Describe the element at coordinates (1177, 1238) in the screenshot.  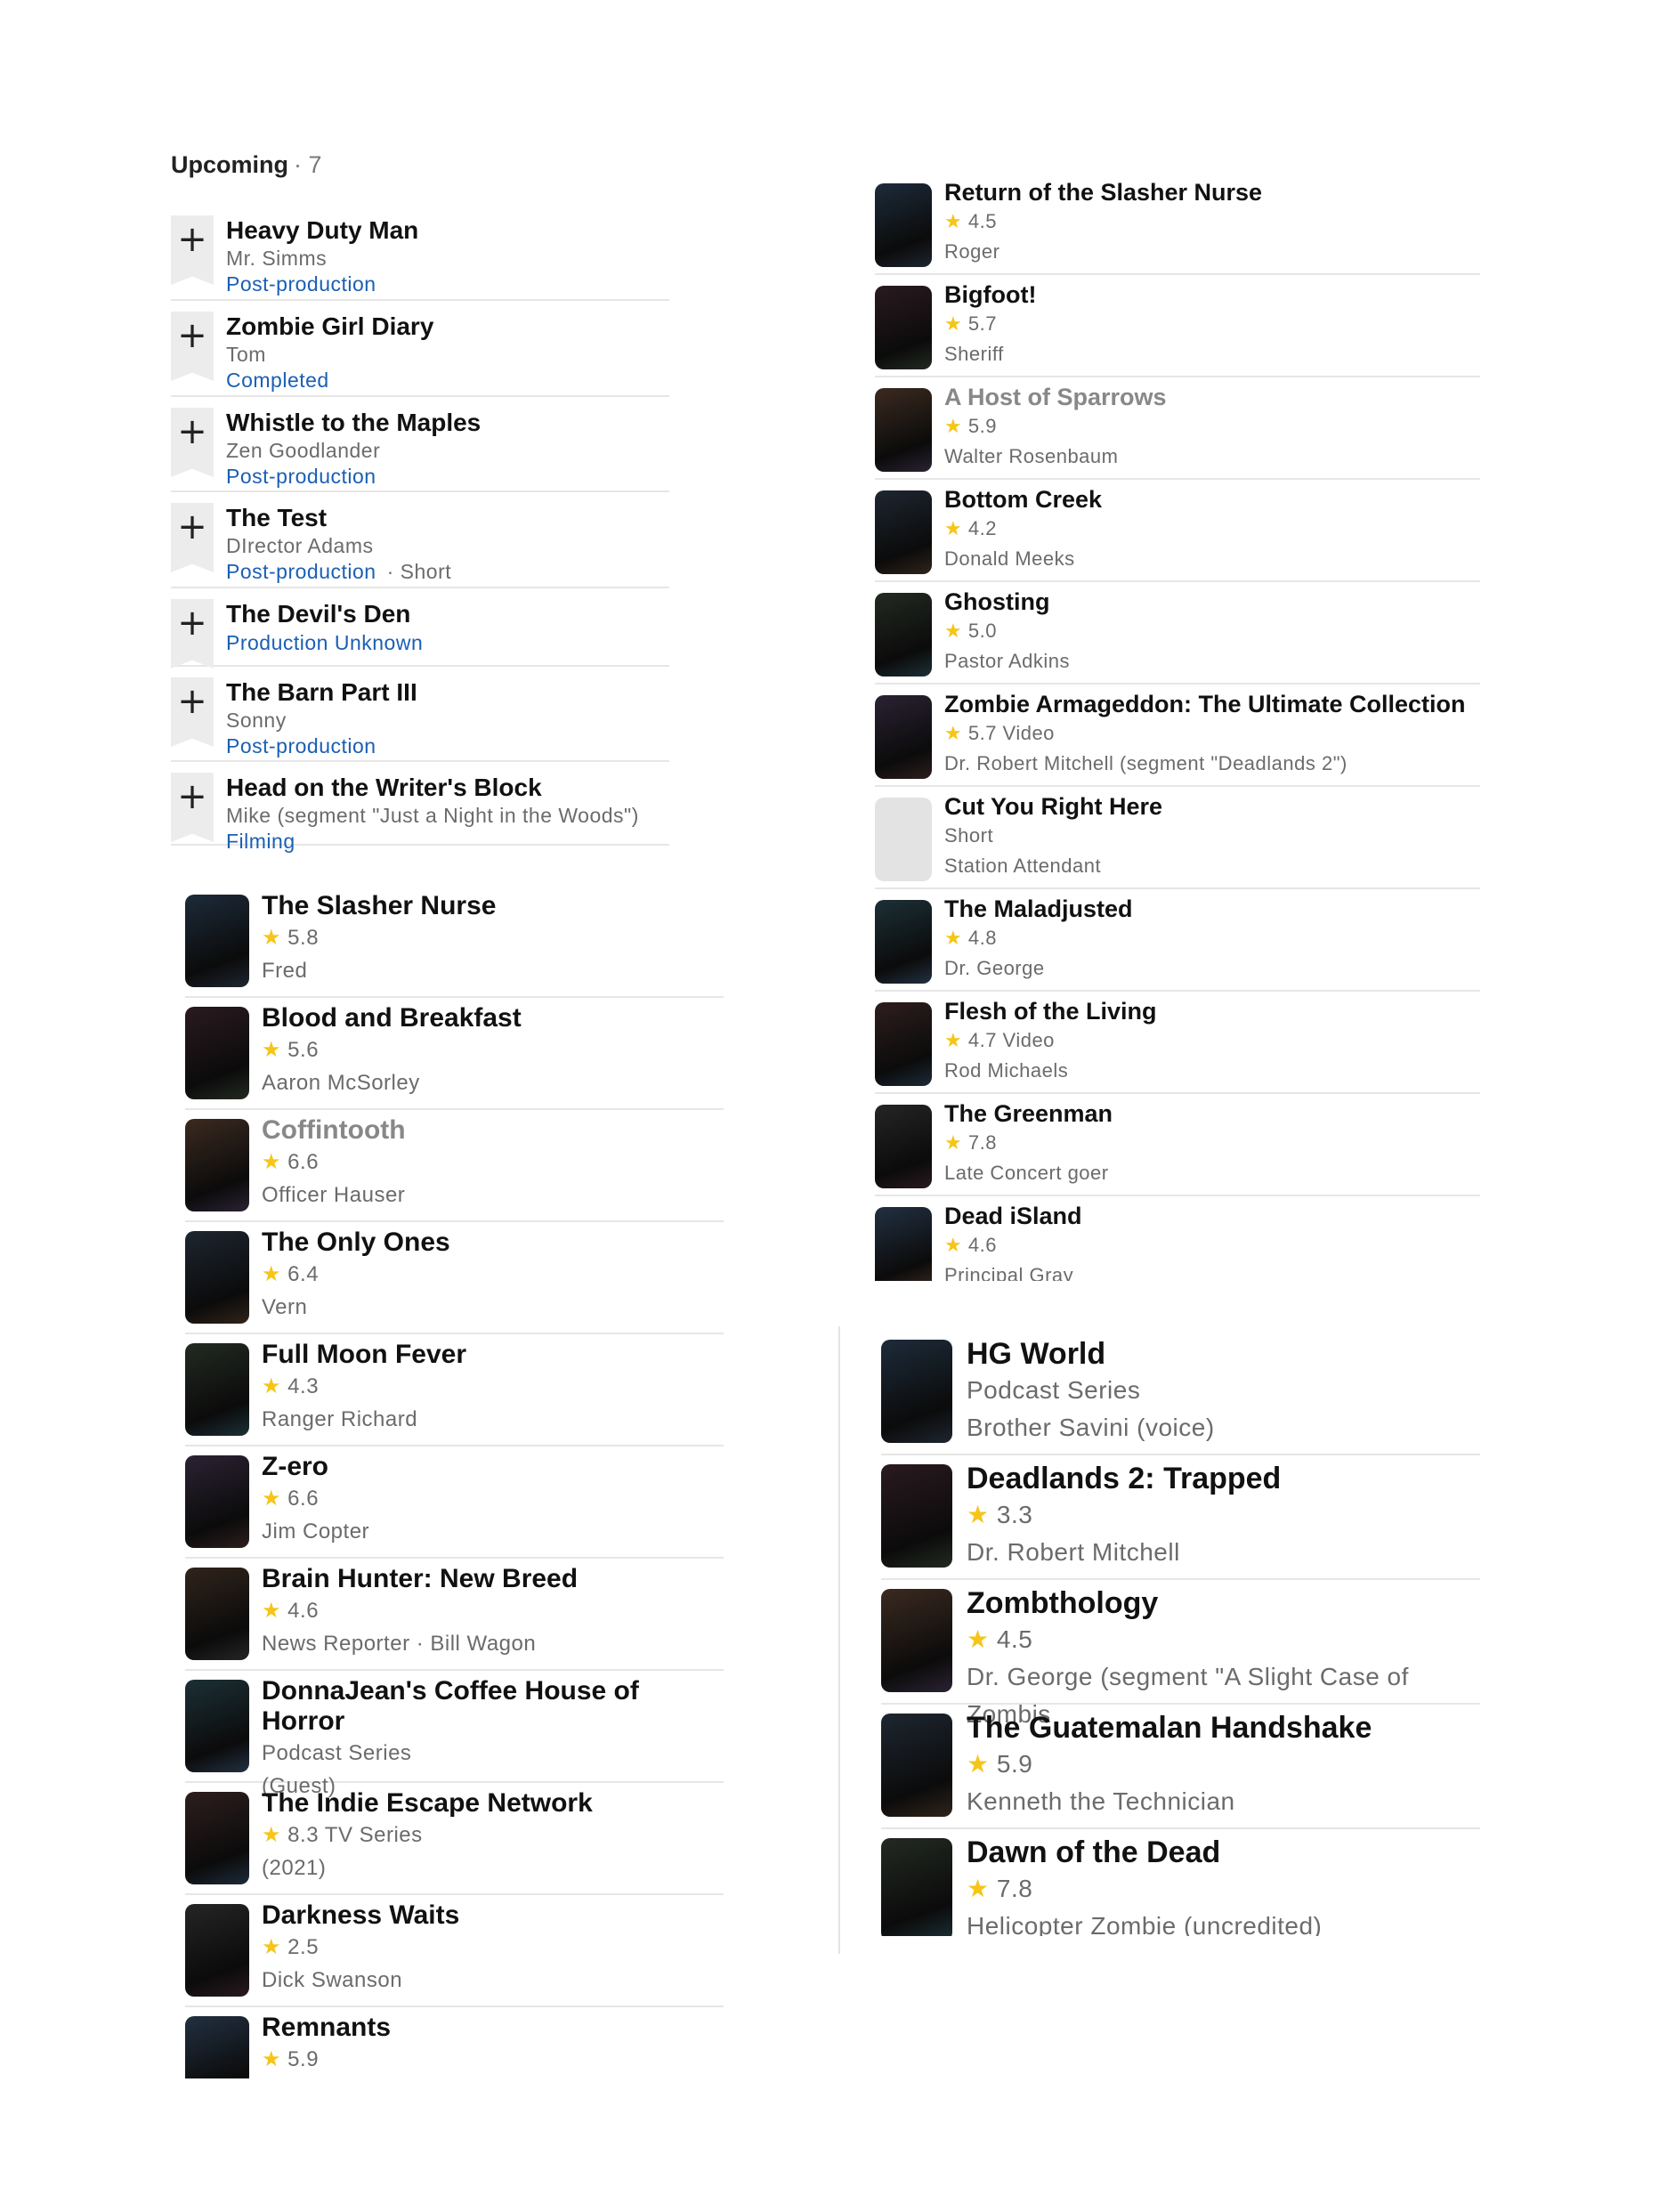
I see `credit-row: Dead iSland ★ 4.6 Principal Gray` at that location.